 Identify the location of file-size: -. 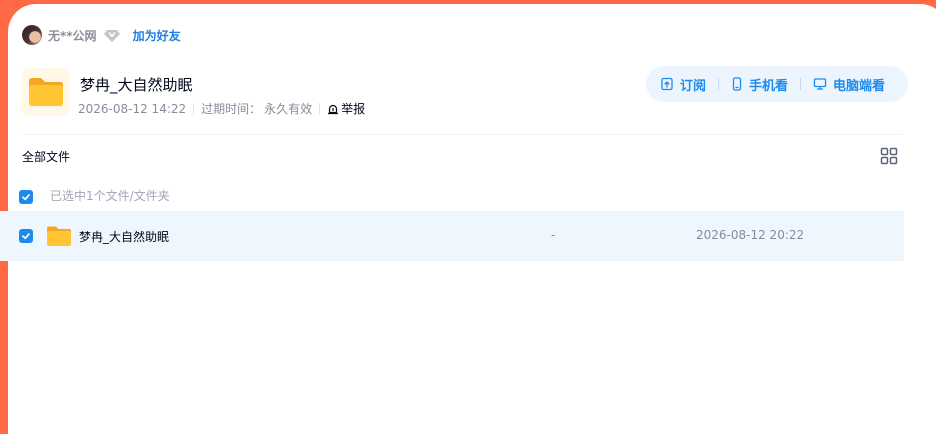
(553, 235).